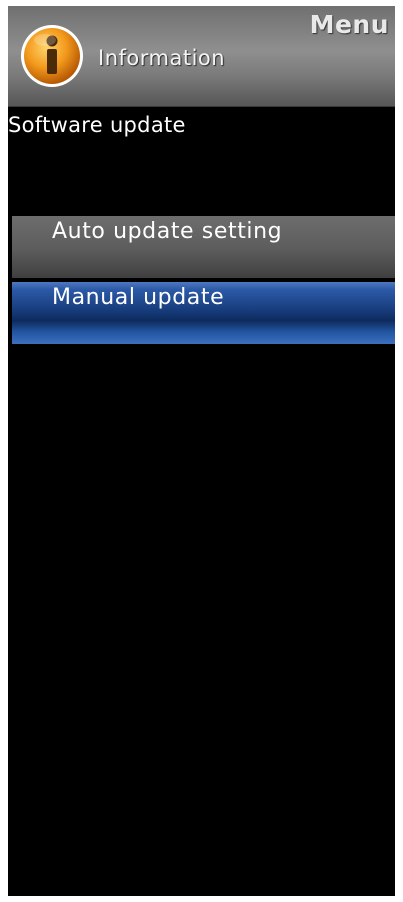  What do you see at coordinates (167, 231) in the screenshot?
I see `menu-item-label: Auto update setting` at bounding box center [167, 231].